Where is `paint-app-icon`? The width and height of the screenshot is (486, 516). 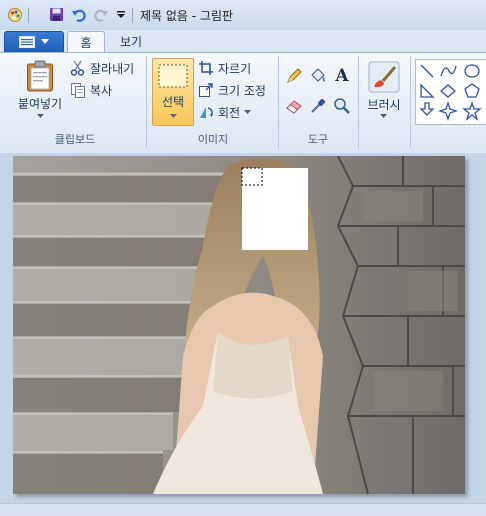 paint-app-icon is located at coordinates (14, 14).